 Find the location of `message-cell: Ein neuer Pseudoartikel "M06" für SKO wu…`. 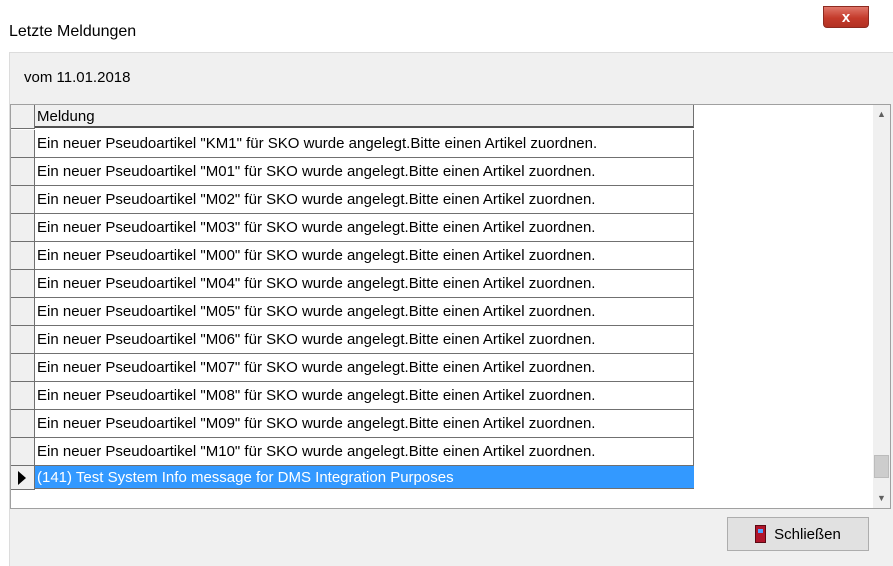

message-cell: Ein neuer Pseudoartikel "M06" für SKO wu… is located at coordinates (364, 340).